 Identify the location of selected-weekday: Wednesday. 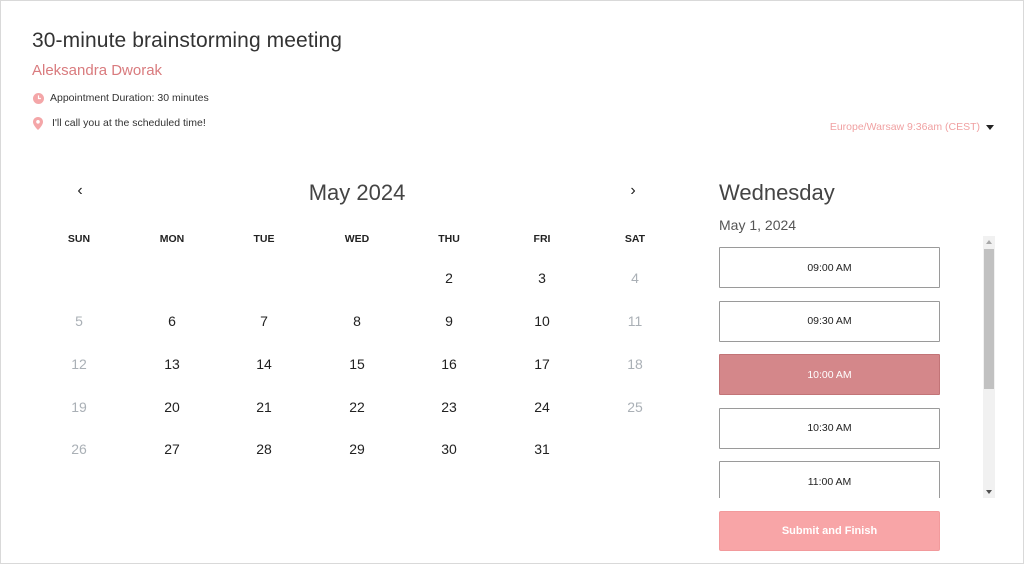
(777, 192).